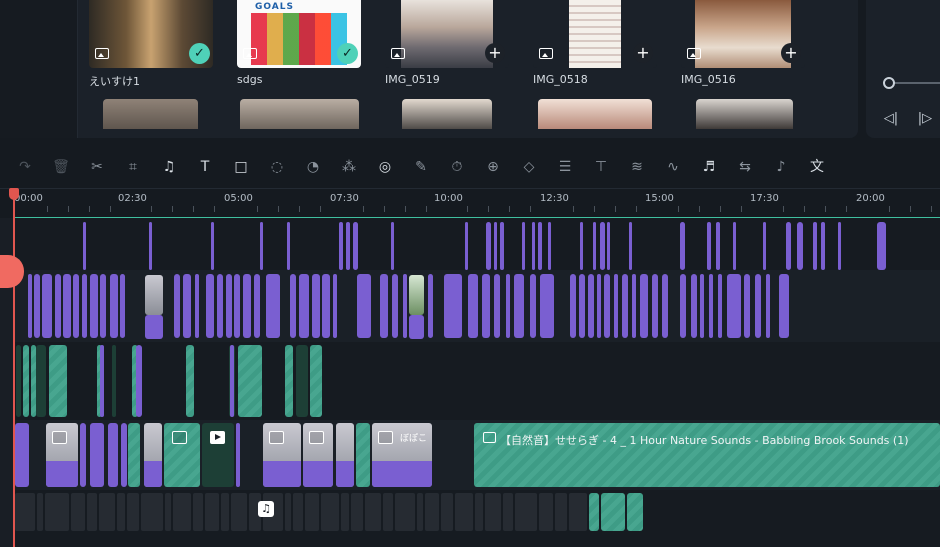  What do you see at coordinates (133, 167) in the screenshot?
I see `crop-icon: ⌗` at bounding box center [133, 167].